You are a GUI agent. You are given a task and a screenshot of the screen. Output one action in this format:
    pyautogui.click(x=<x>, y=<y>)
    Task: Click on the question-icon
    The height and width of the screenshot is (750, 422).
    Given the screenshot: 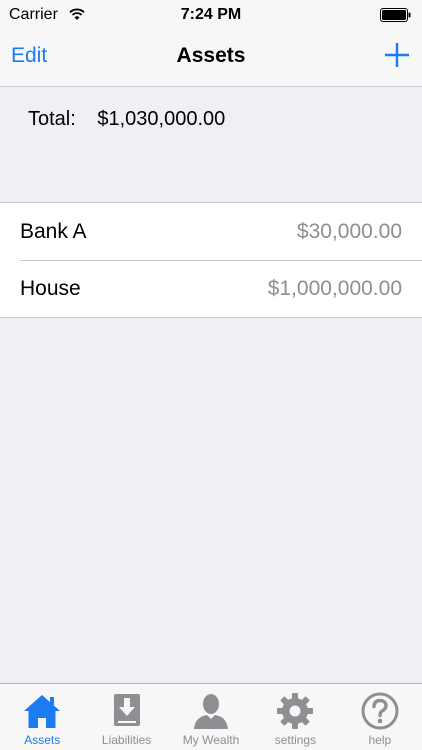 What is the action you would take?
    pyautogui.click(x=380, y=711)
    